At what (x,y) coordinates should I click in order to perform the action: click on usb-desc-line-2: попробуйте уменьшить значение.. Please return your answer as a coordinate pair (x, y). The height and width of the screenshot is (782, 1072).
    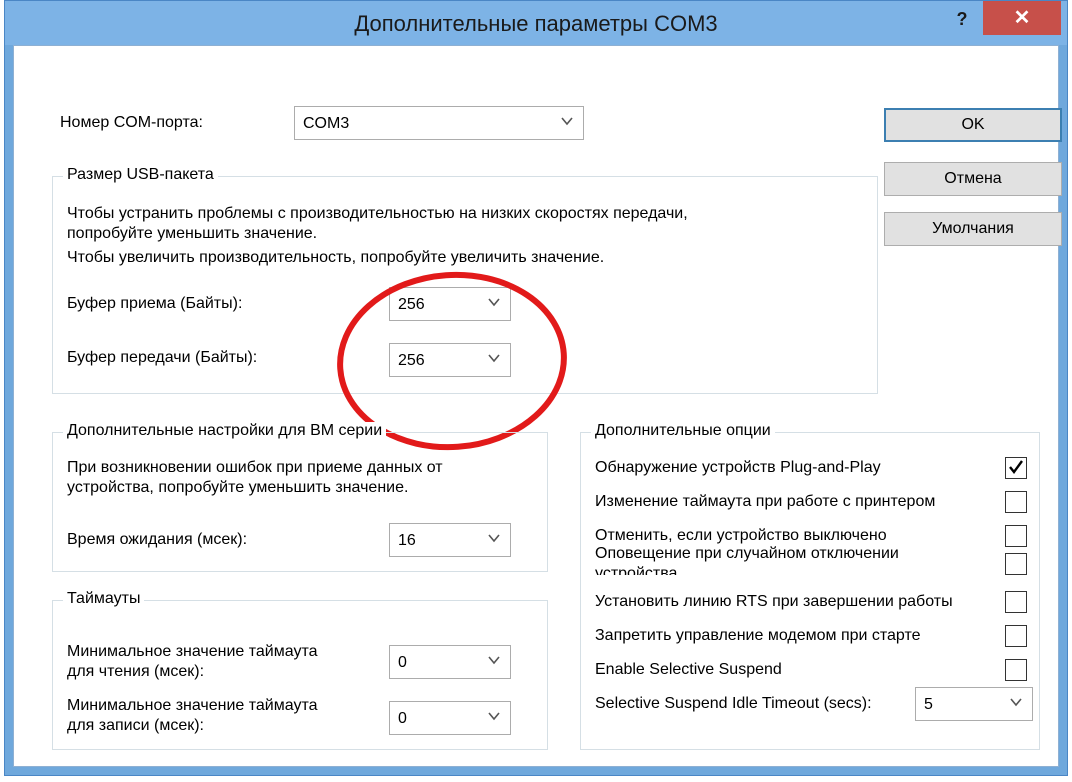
    Looking at the image, I should click on (192, 233).